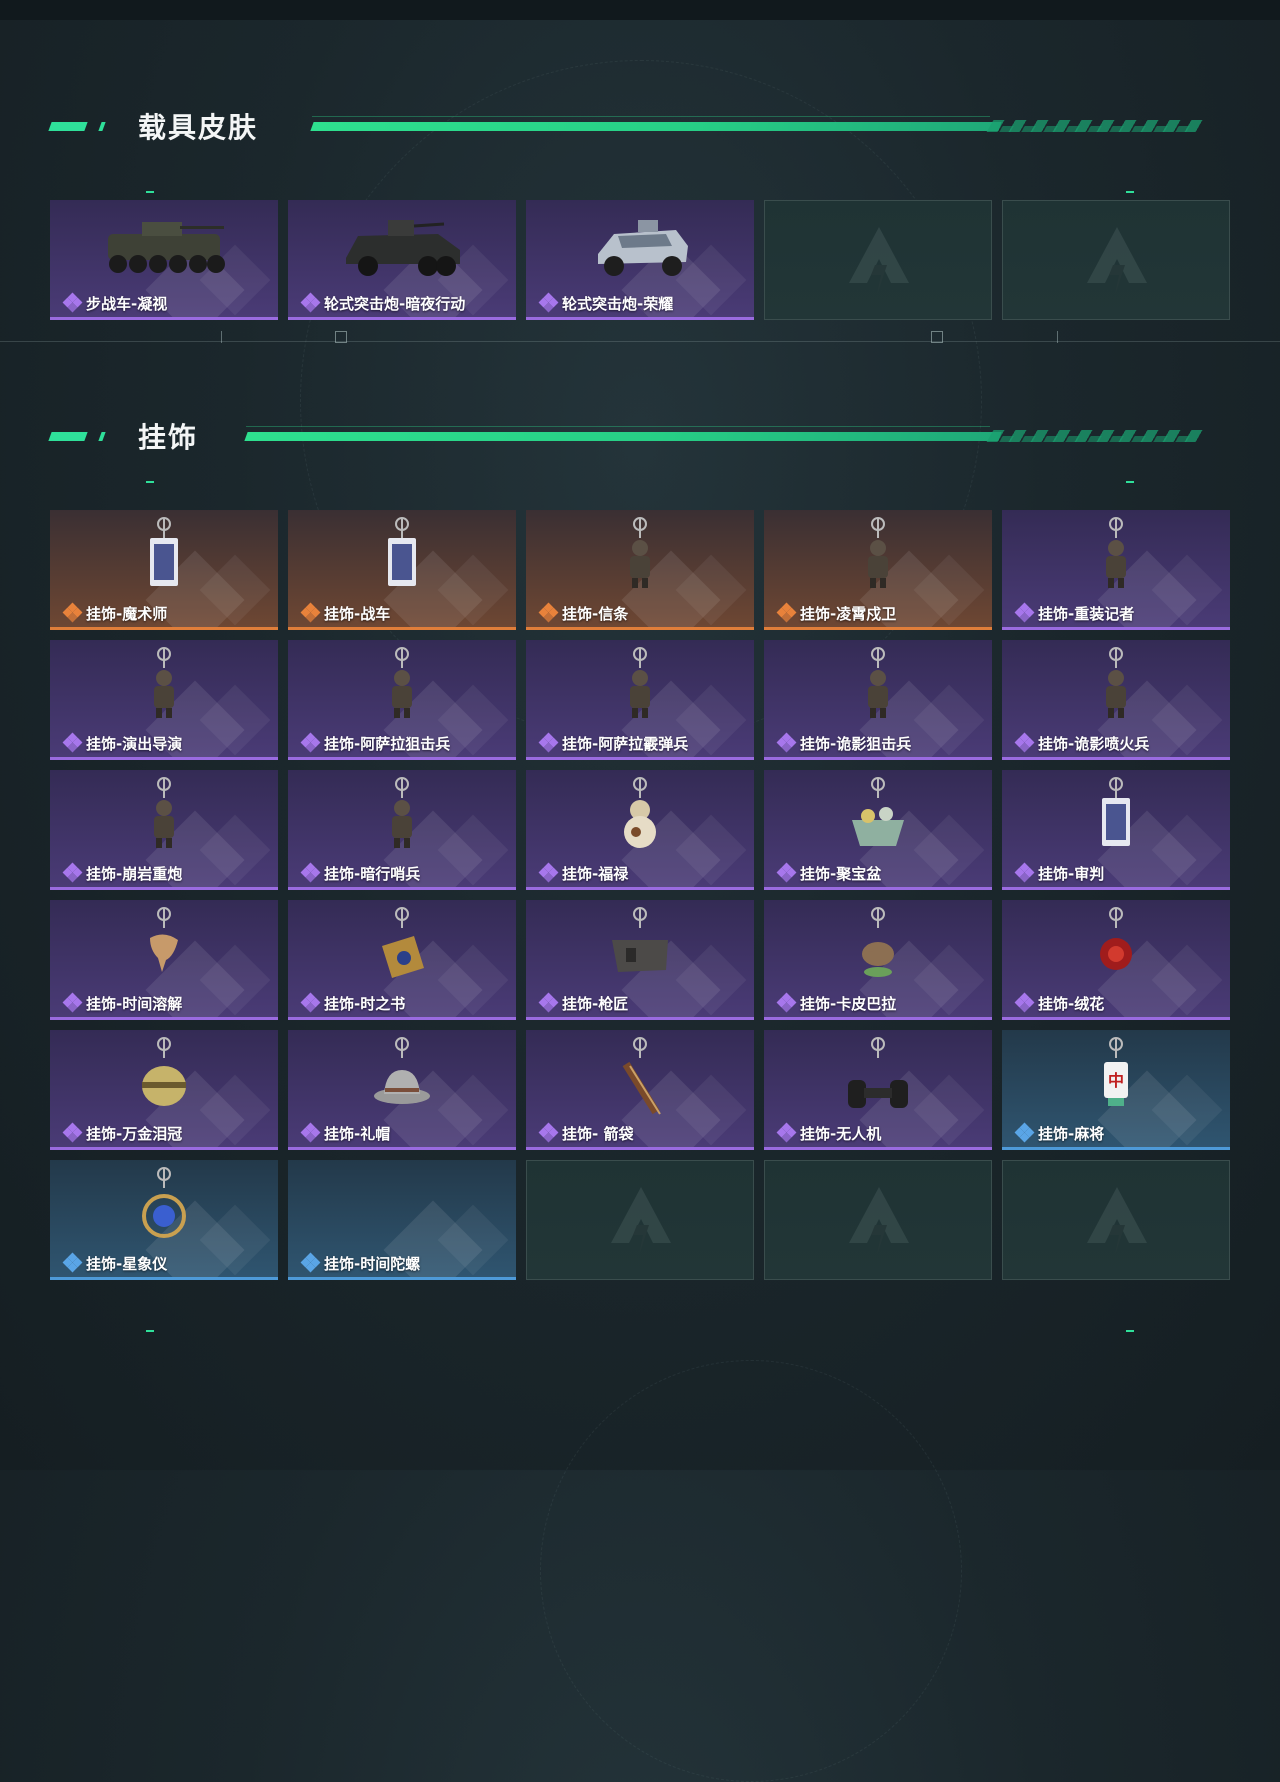 This screenshot has height=1782, width=1280. I want to click on item-card: 挂饰-礼帽, so click(402, 1090).